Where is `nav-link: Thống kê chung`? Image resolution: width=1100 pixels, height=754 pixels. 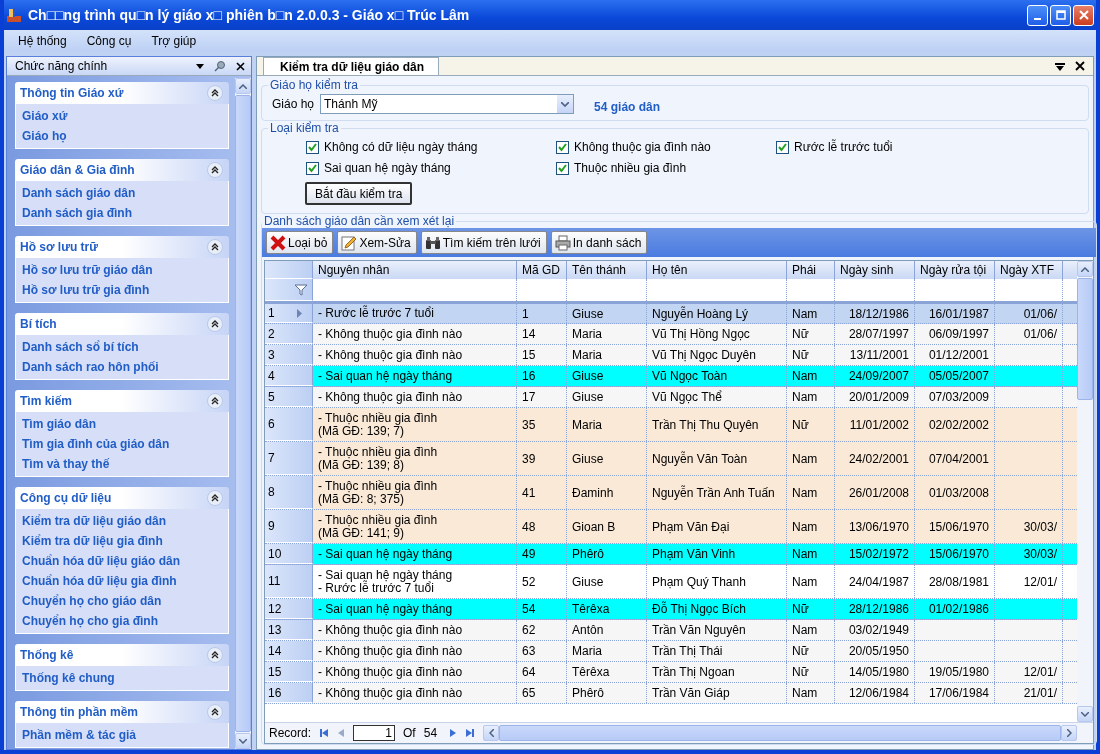 nav-link: Thống kê chung is located at coordinates (68, 678).